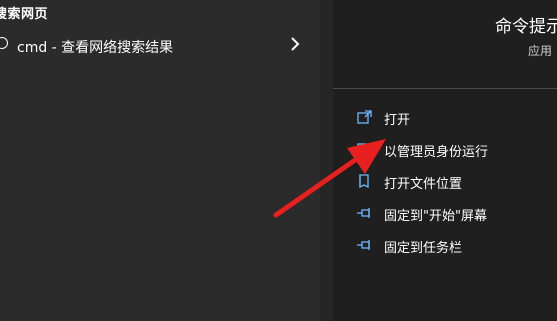  What do you see at coordinates (526, 27) in the screenshot?
I see `app-title: 命令提示` at bounding box center [526, 27].